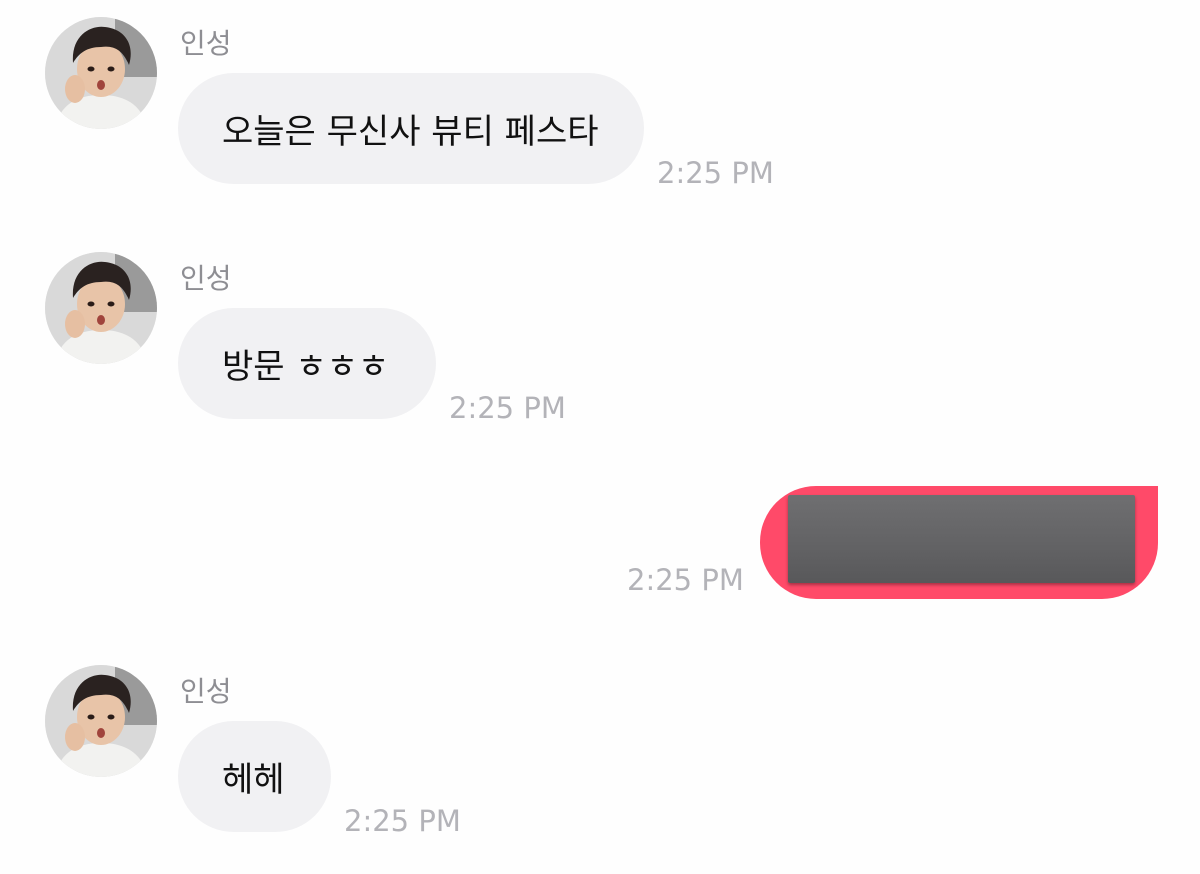 The image size is (1200, 874). What do you see at coordinates (254, 776) in the screenshot?
I see `message-bubble: 헤헤` at bounding box center [254, 776].